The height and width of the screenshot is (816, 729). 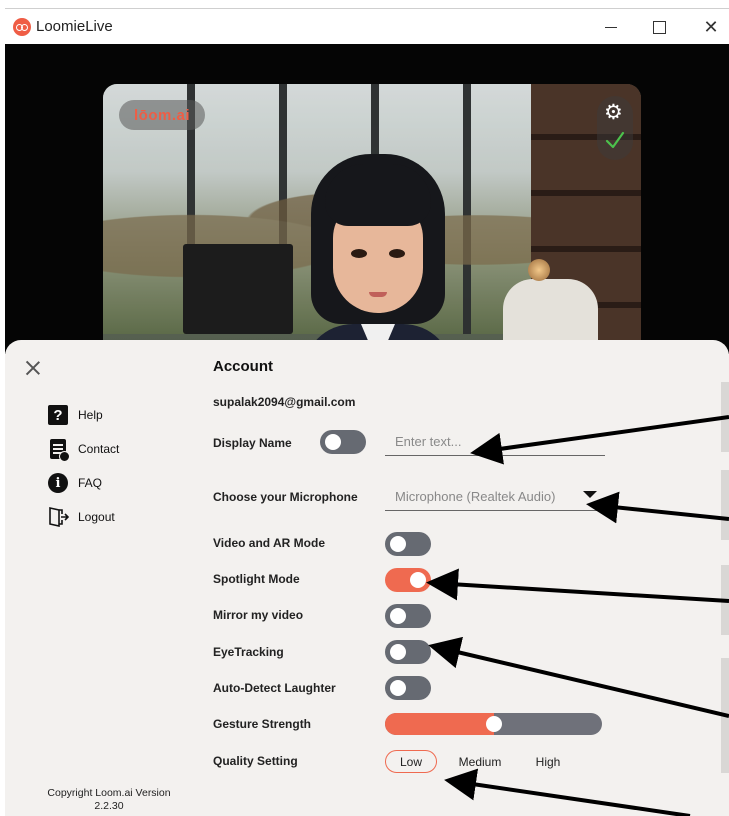 What do you see at coordinates (59, 517) in the screenshot?
I see `logout-icon` at bounding box center [59, 517].